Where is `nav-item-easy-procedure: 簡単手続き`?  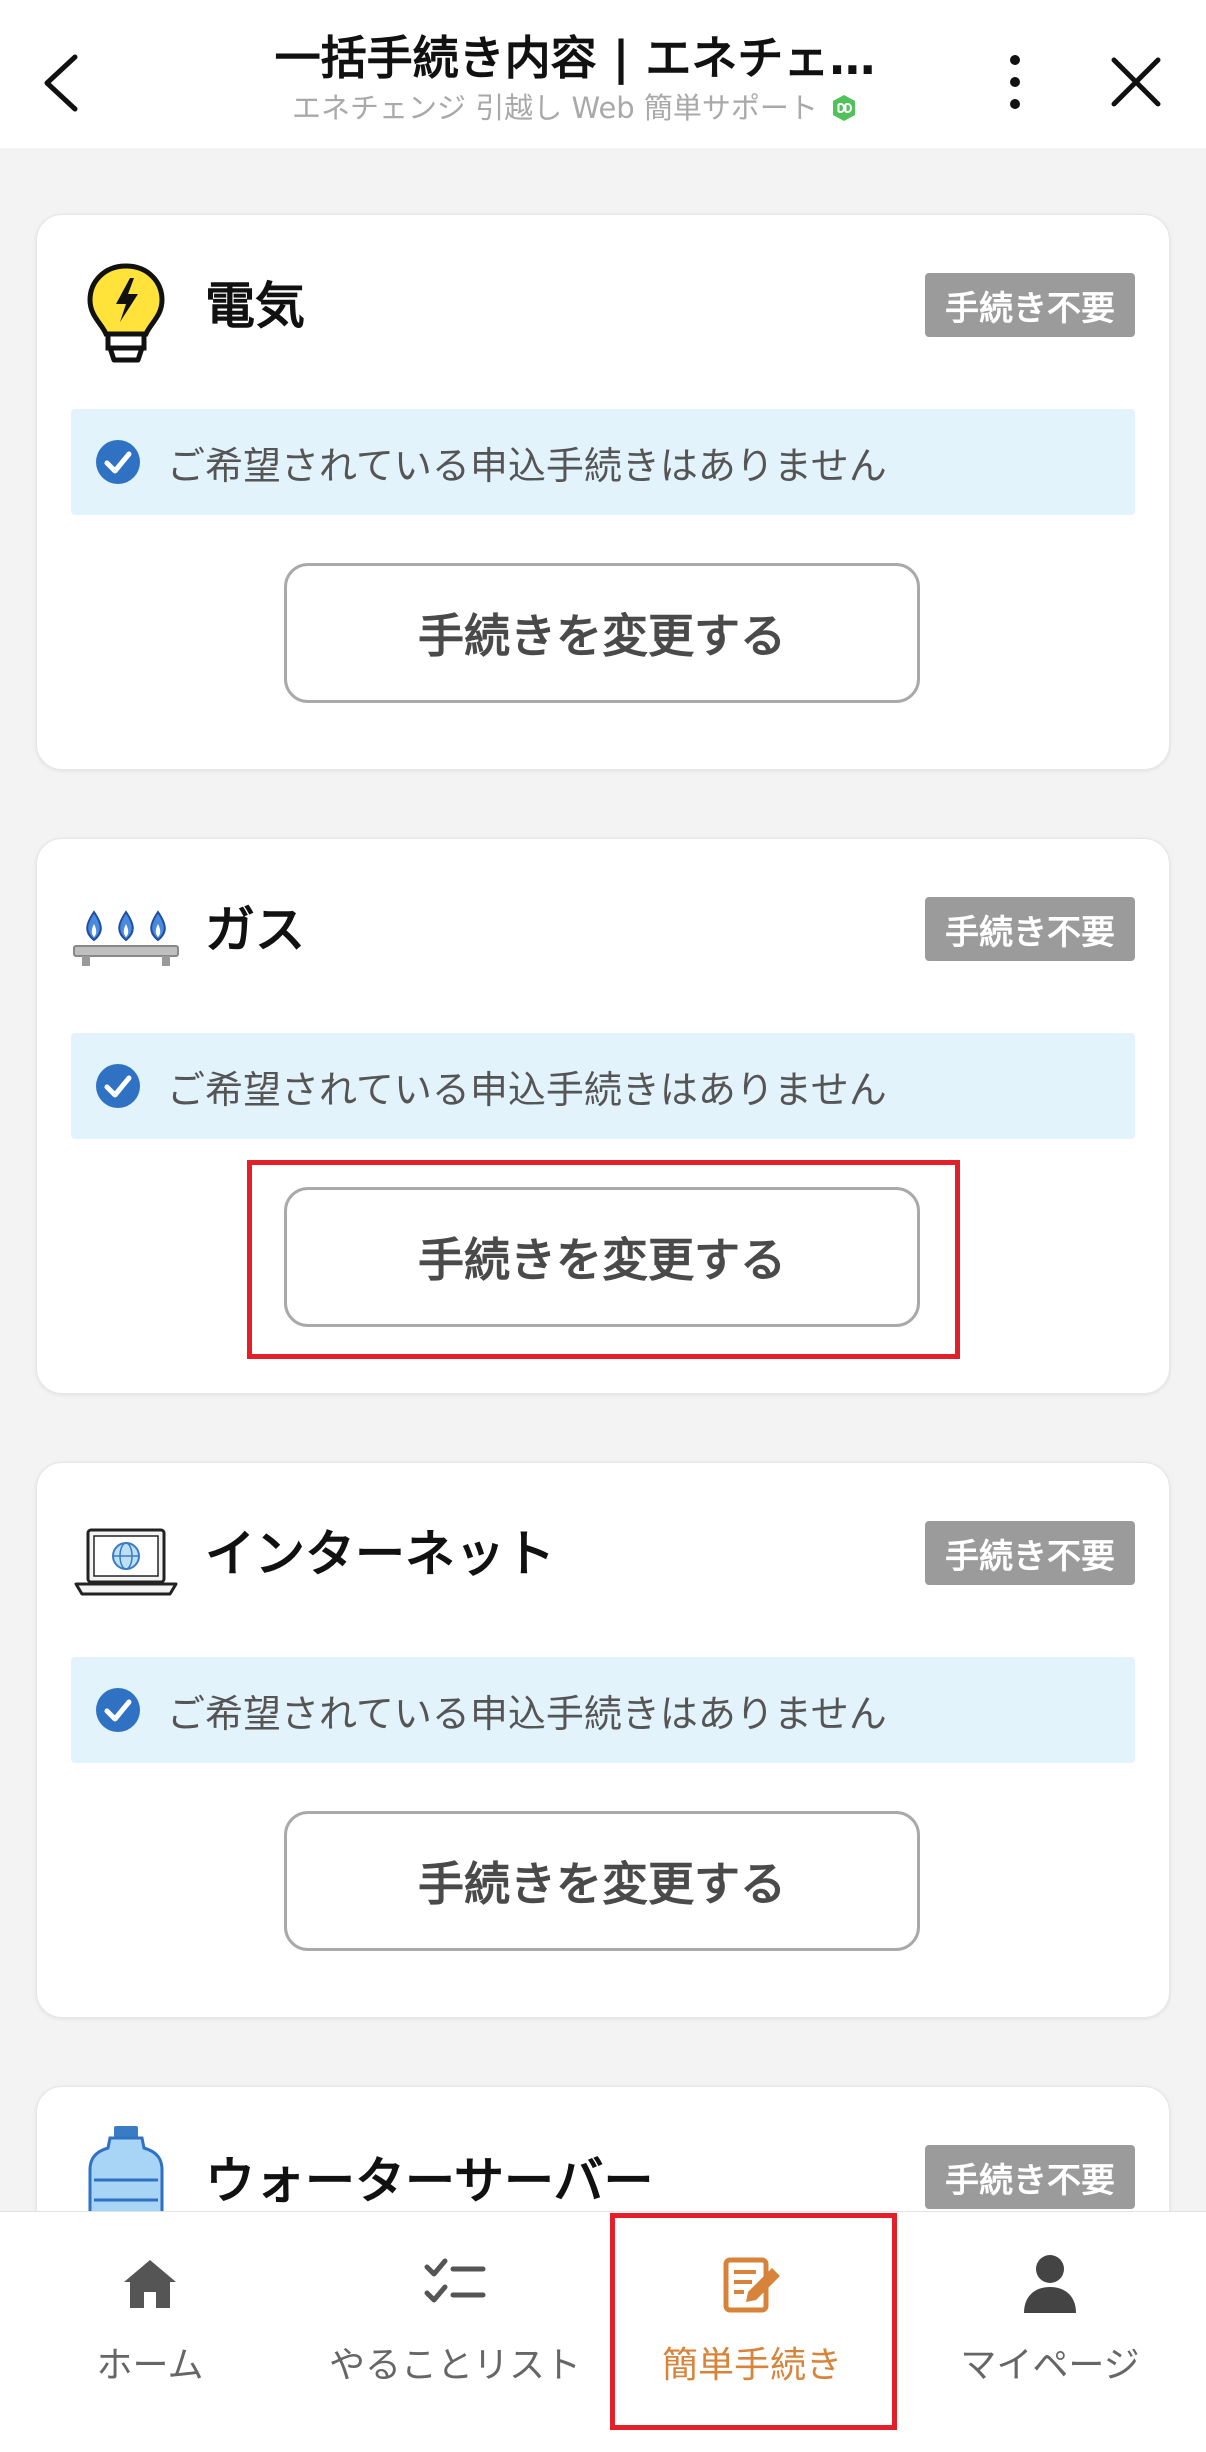
nav-item-easy-procedure: 簡単手続き is located at coordinates (752, 2322).